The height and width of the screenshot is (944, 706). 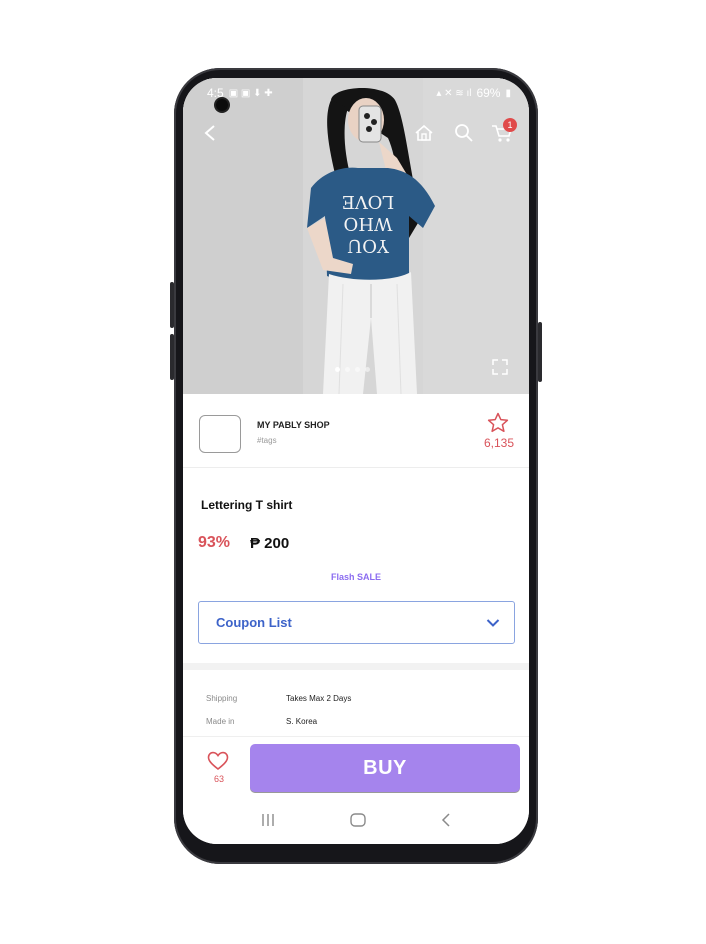 I want to click on home-button, so click(x=424, y=133).